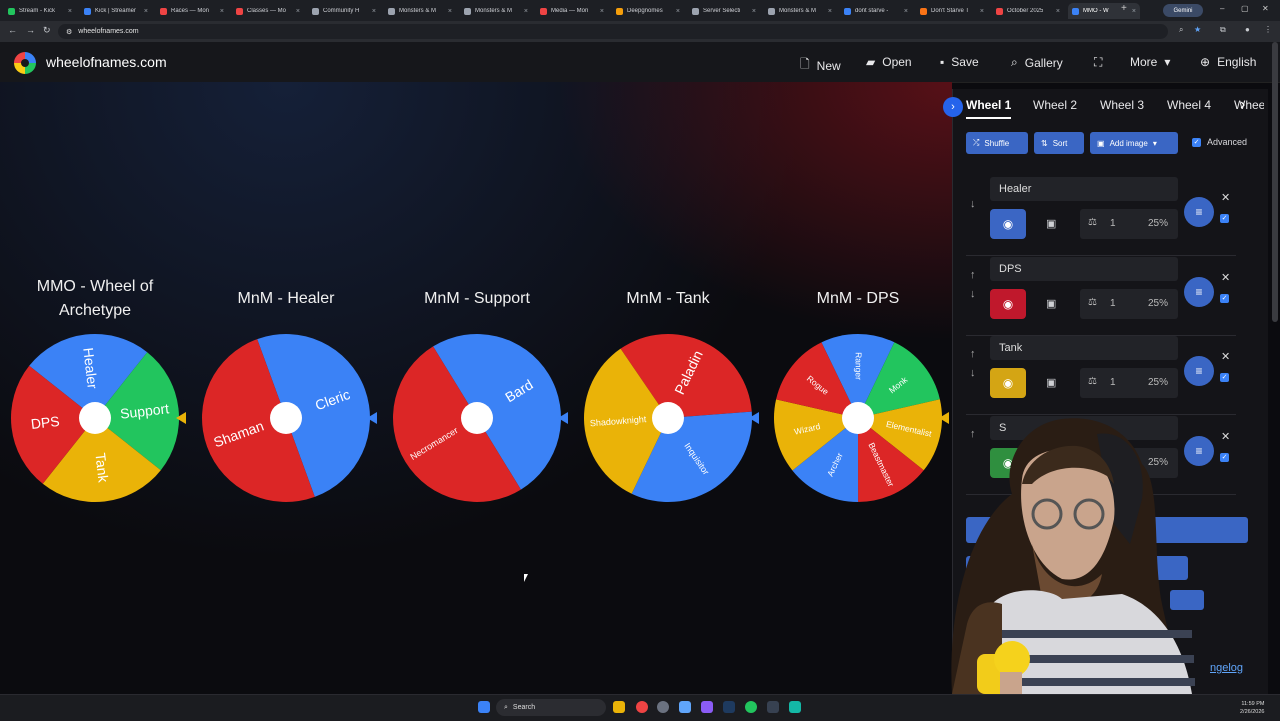 The height and width of the screenshot is (721, 1280). Describe the element at coordinates (1197, 29) in the screenshot. I see `bookmark-star-icon: ★` at that location.